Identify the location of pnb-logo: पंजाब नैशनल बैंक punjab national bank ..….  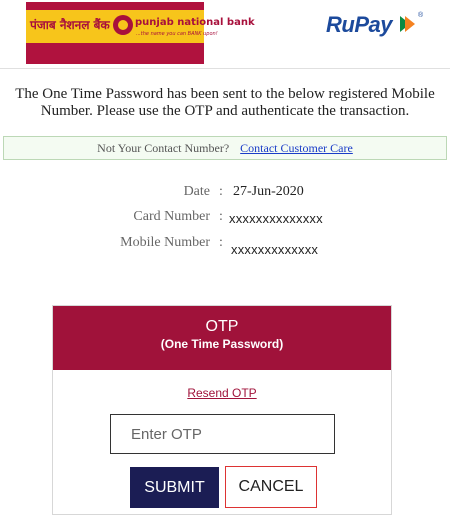
(140, 33).